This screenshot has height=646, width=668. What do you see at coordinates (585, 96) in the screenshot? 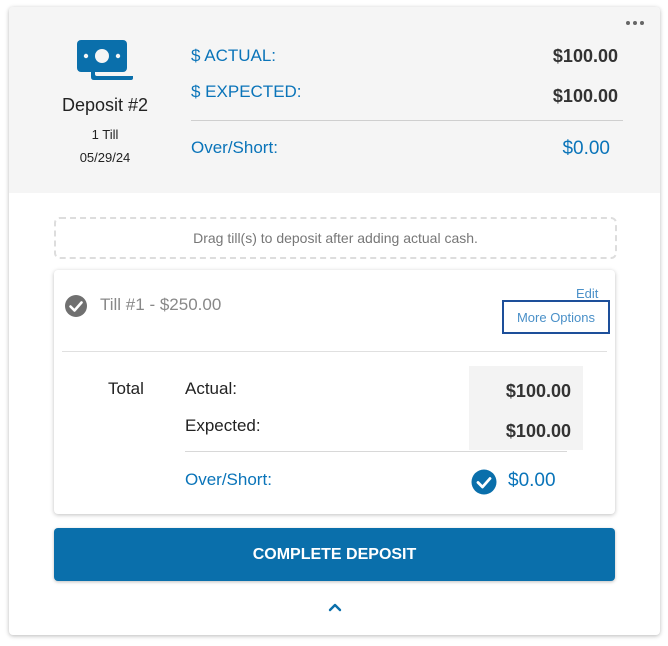
I see `expected-value: $100.00` at bounding box center [585, 96].